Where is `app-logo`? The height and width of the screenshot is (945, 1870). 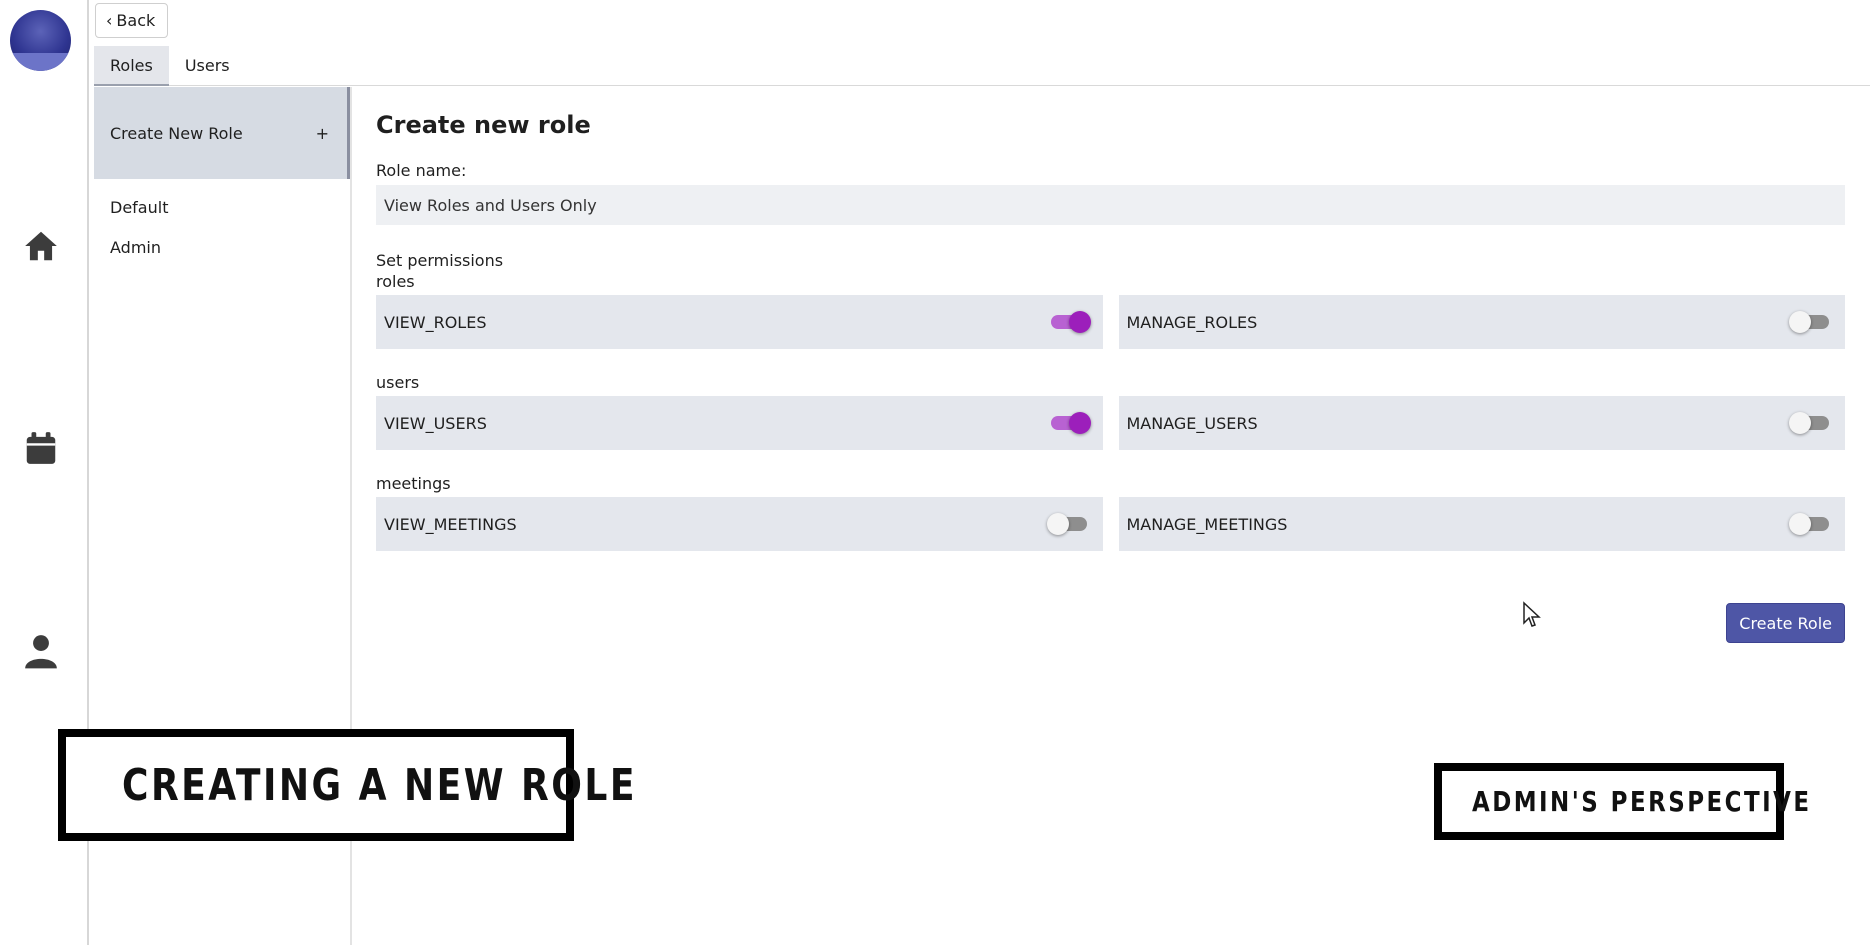 app-logo is located at coordinates (40, 40).